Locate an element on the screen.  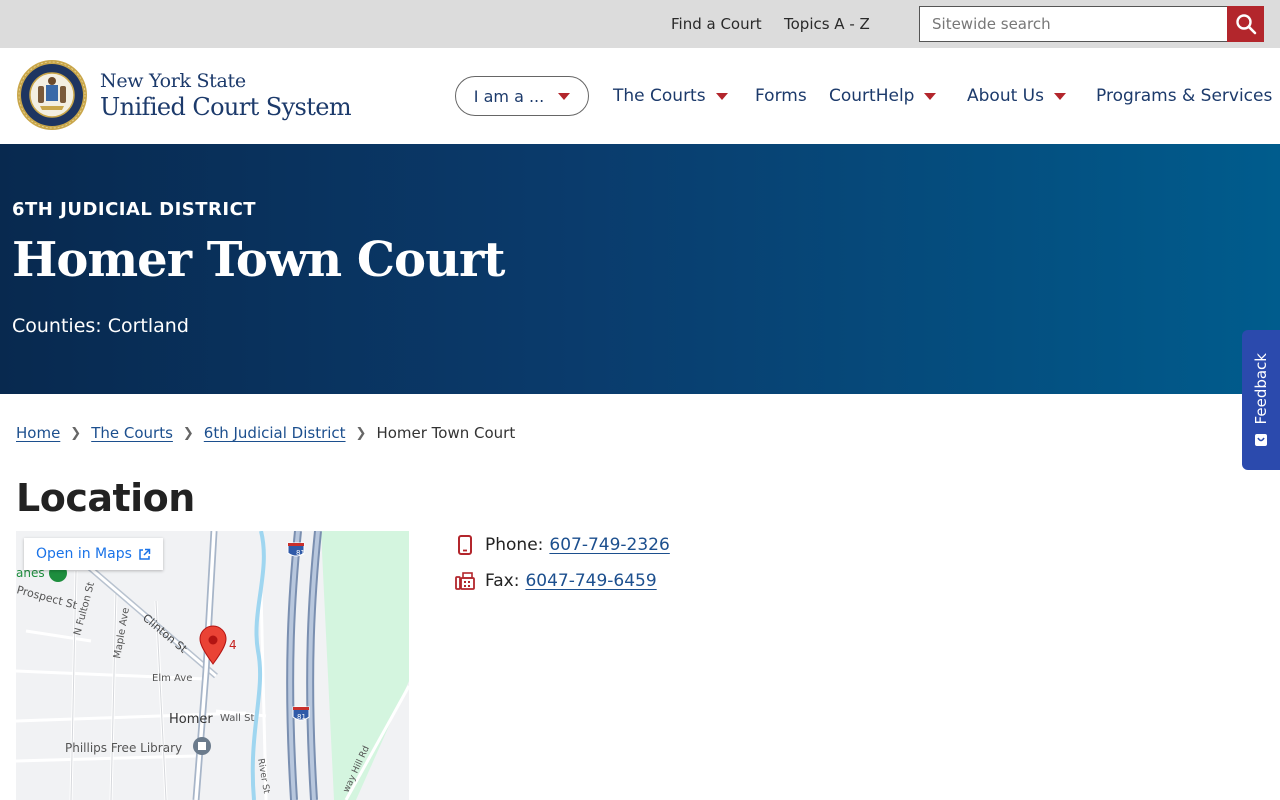
nav-programs-services-label: Programs & Services is located at coordinates (1184, 96).